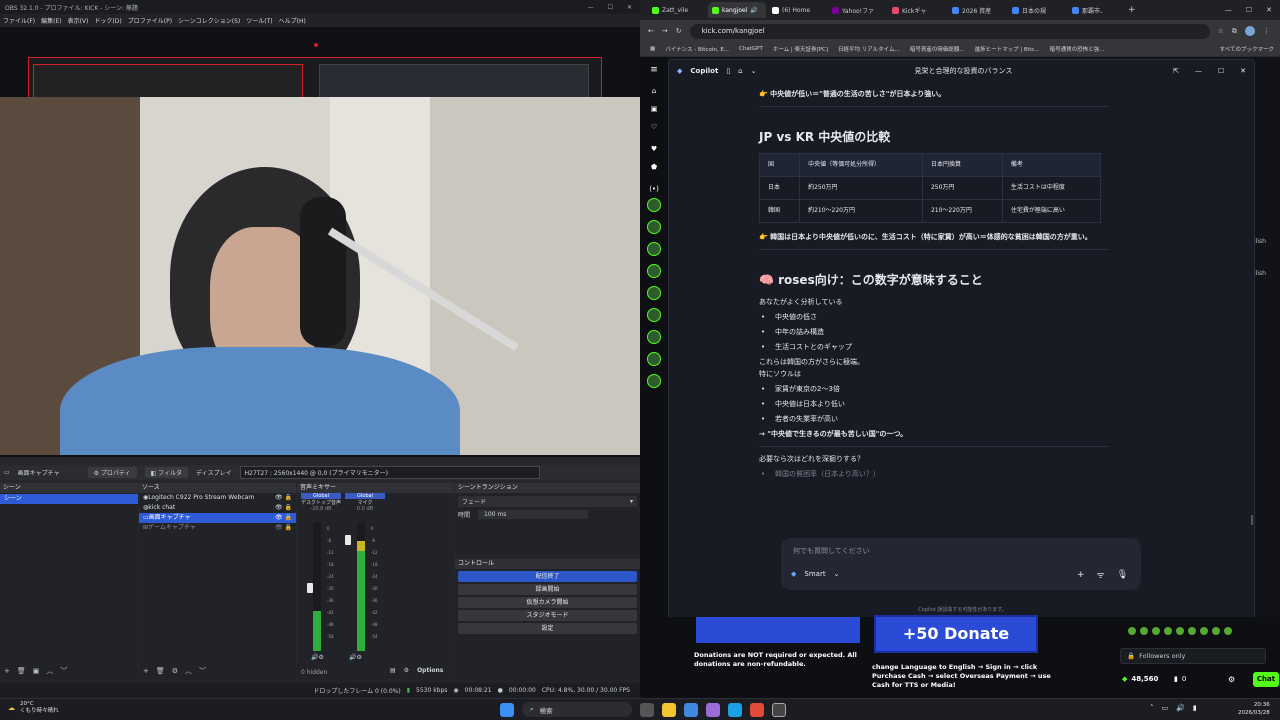 This screenshot has width=1280, height=720. I want to click on tab: 2026 資産, so click(977, 10).